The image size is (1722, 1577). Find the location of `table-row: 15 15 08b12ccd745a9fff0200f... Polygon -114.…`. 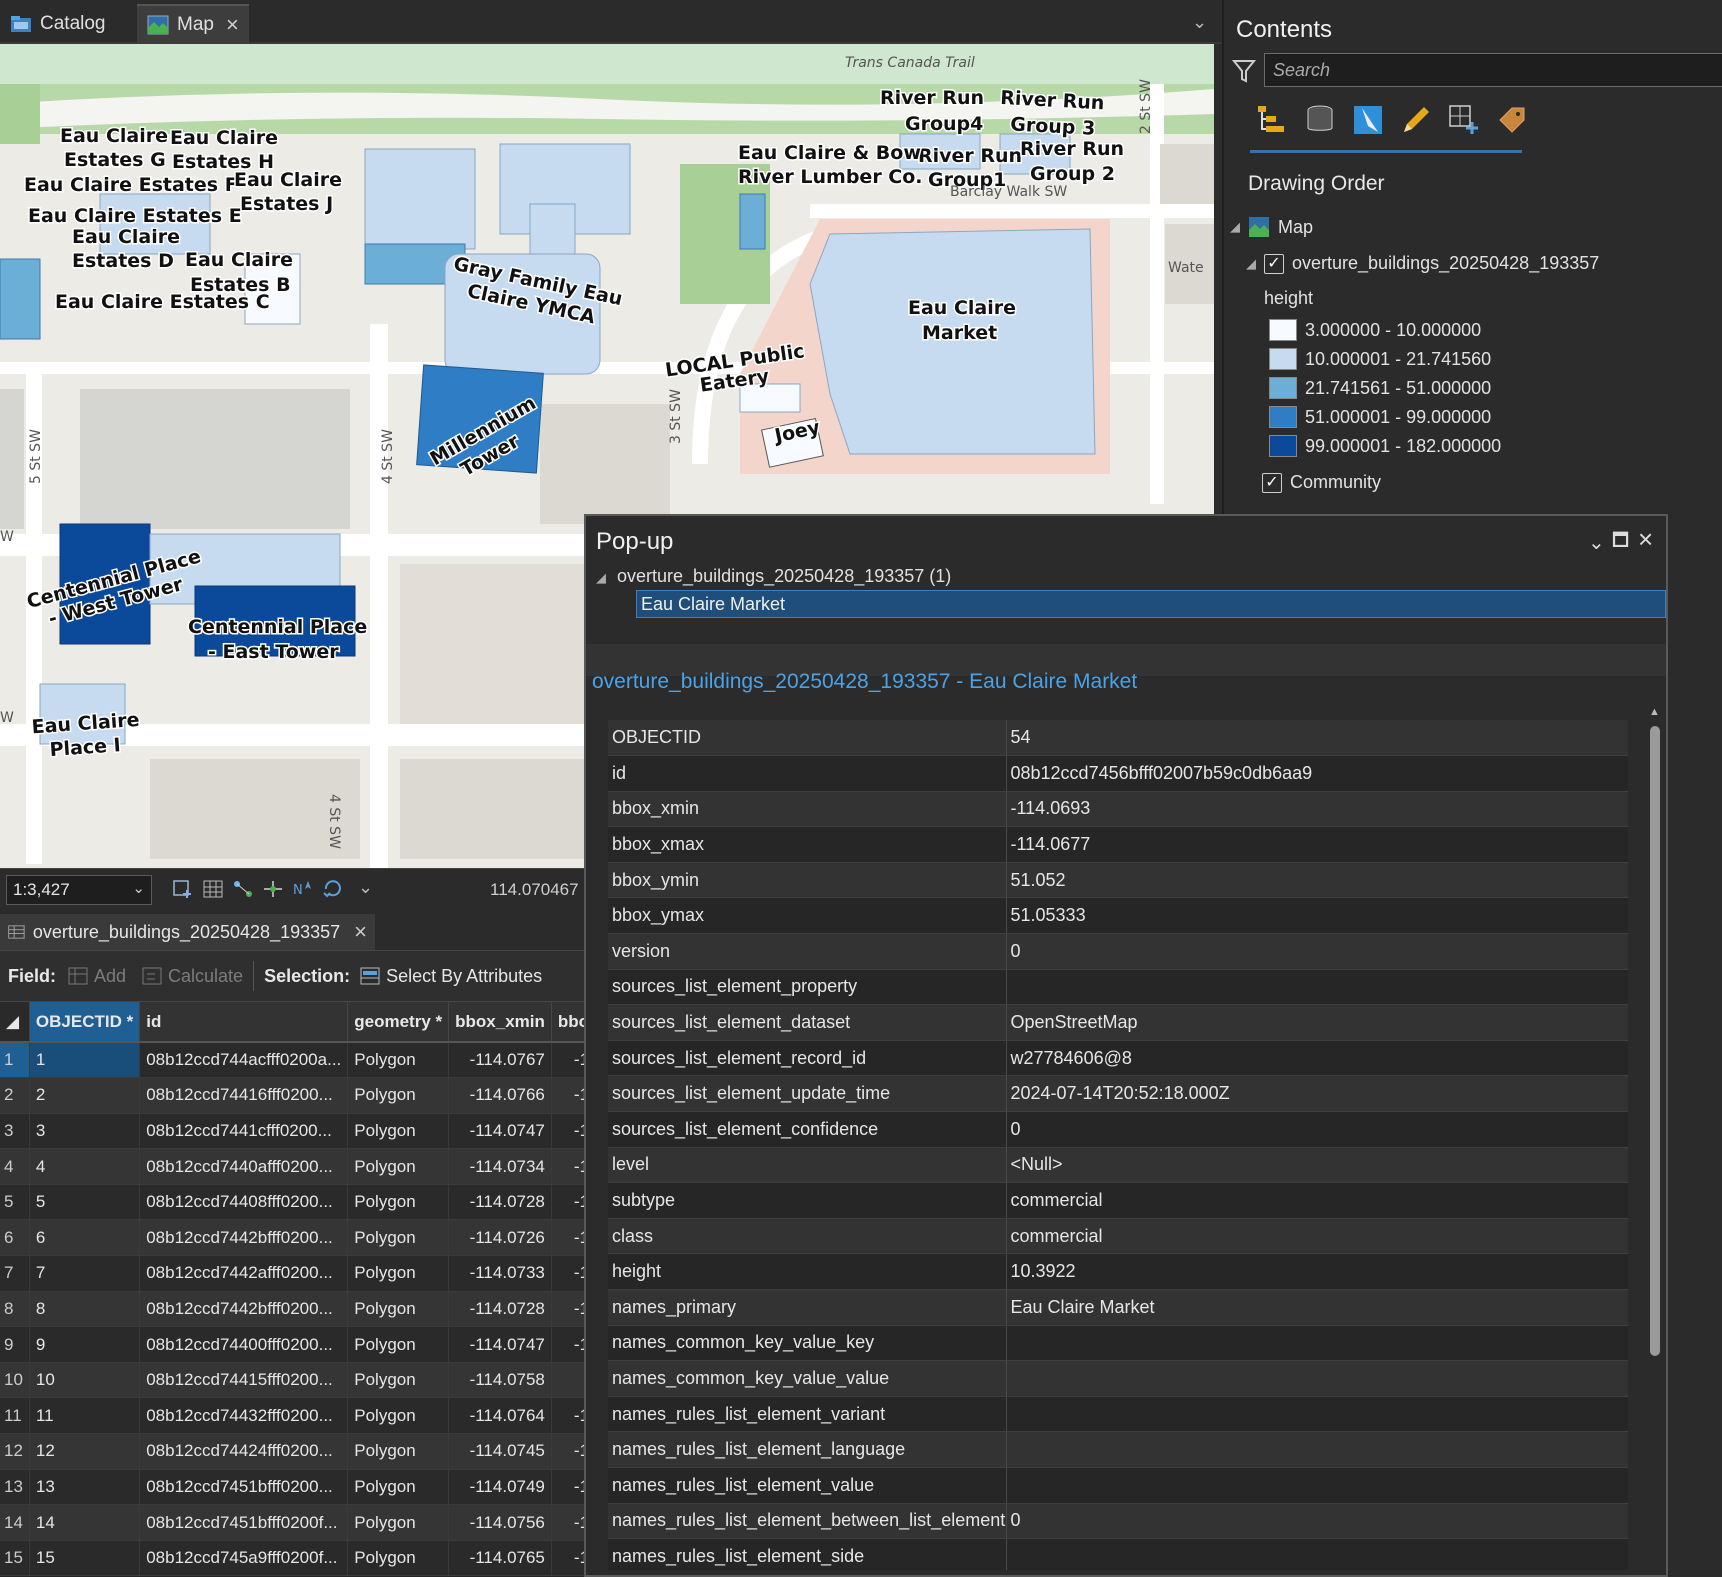

table-row: 15 15 08b12ccd745a9fff0200f... Polygon -114.… is located at coordinates (295, 1558).